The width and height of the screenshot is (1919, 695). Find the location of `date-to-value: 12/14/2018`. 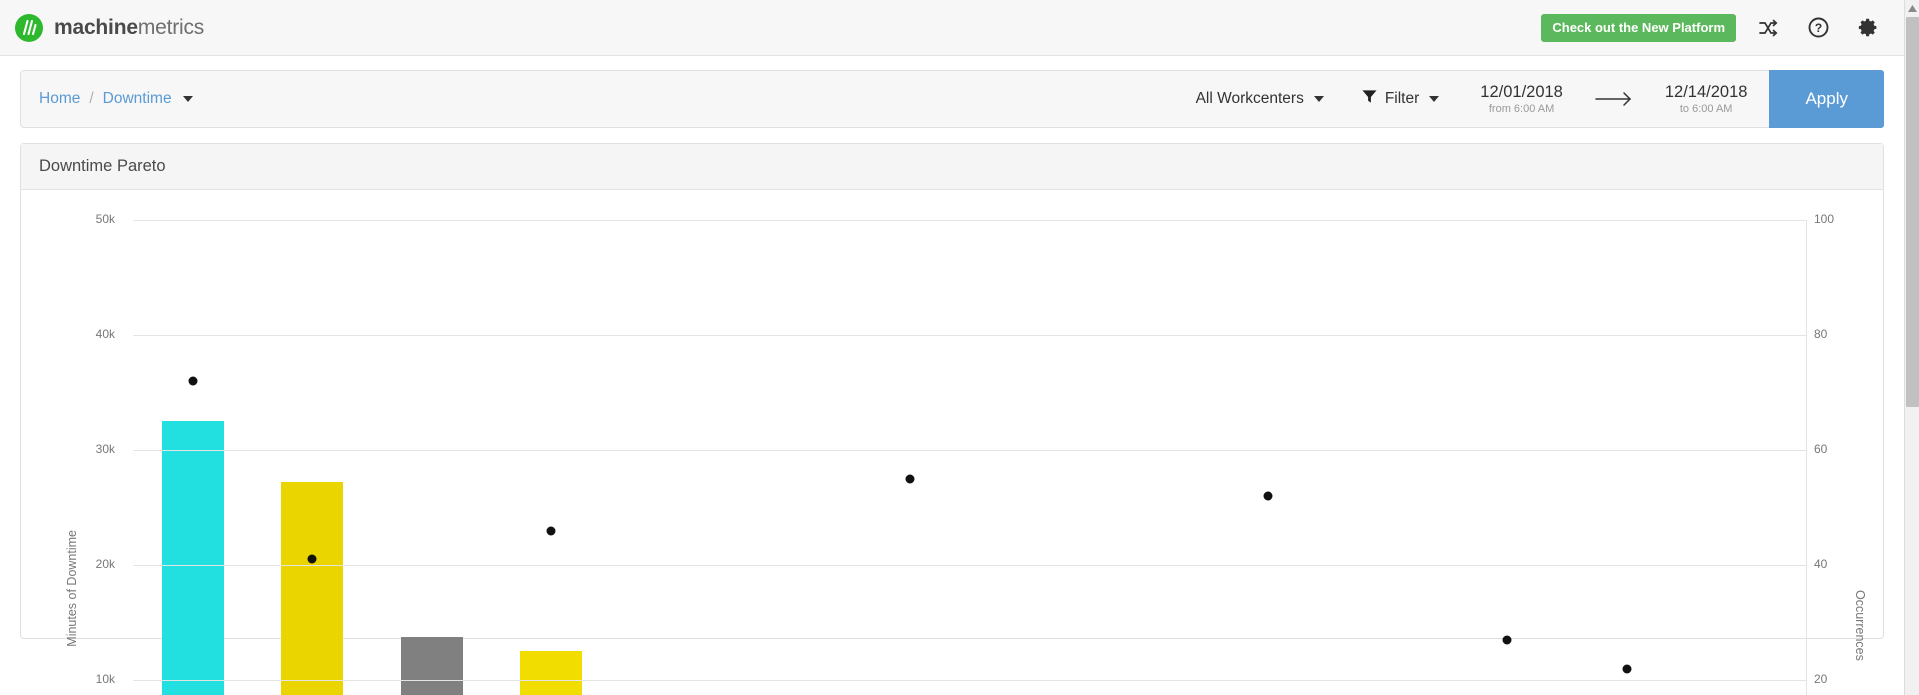

date-to-value: 12/14/2018 is located at coordinates (1706, 91).